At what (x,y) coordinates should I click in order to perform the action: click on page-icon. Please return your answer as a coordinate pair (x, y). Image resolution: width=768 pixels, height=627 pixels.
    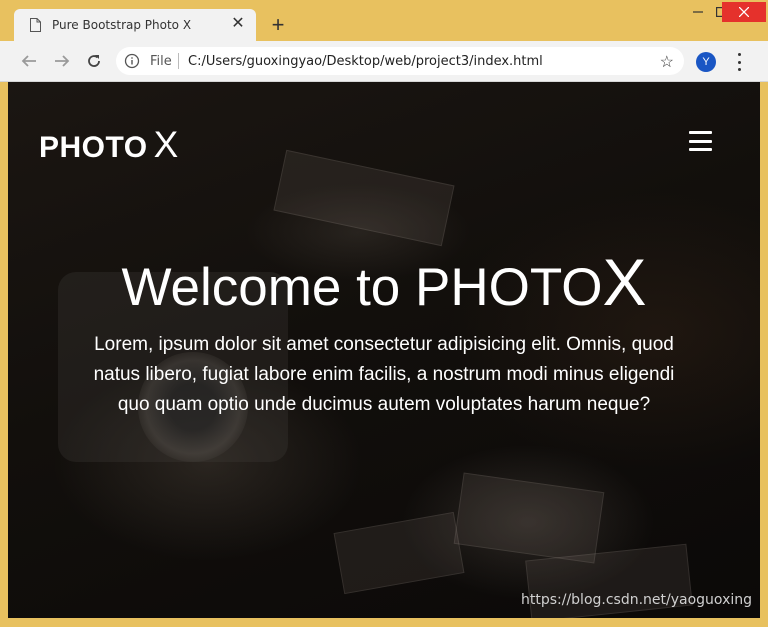
    Looking at the image, I should click on (35, 25).